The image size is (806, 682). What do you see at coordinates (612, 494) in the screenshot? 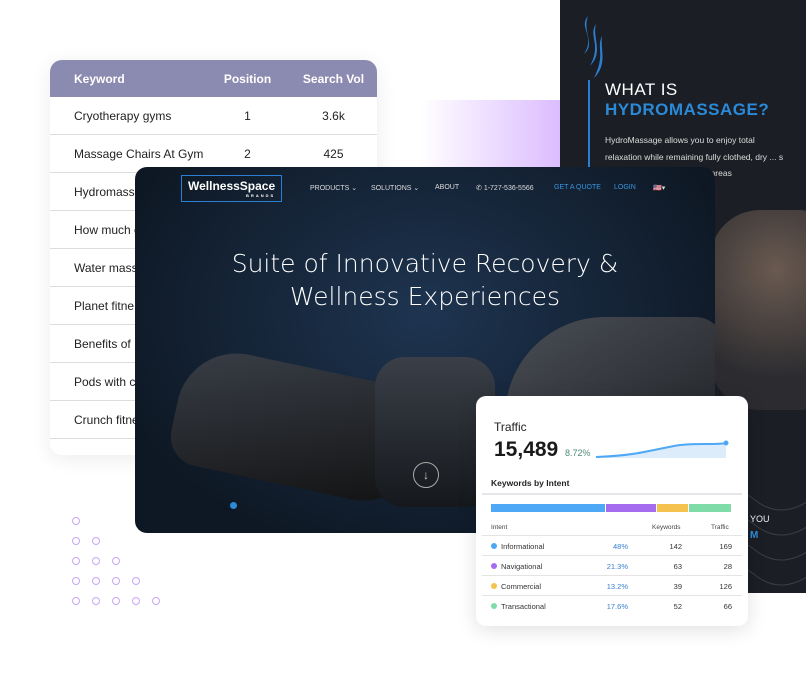
I see `divider` at bounding box center [612, 494].